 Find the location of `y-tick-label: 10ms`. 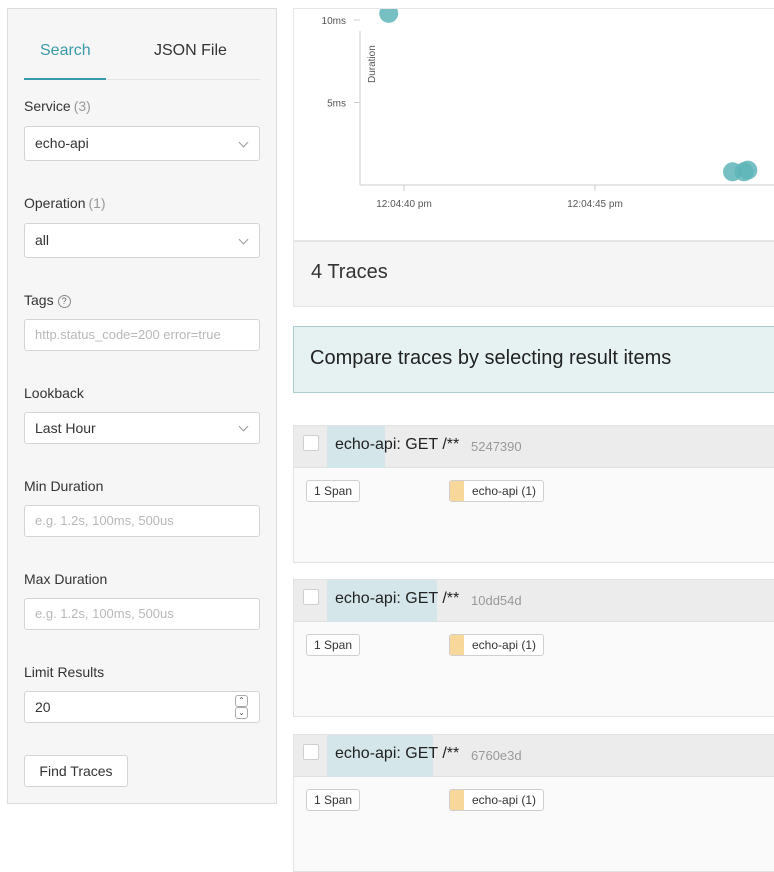

y-tick-label: 10ms is located at coordinates (334, 21).